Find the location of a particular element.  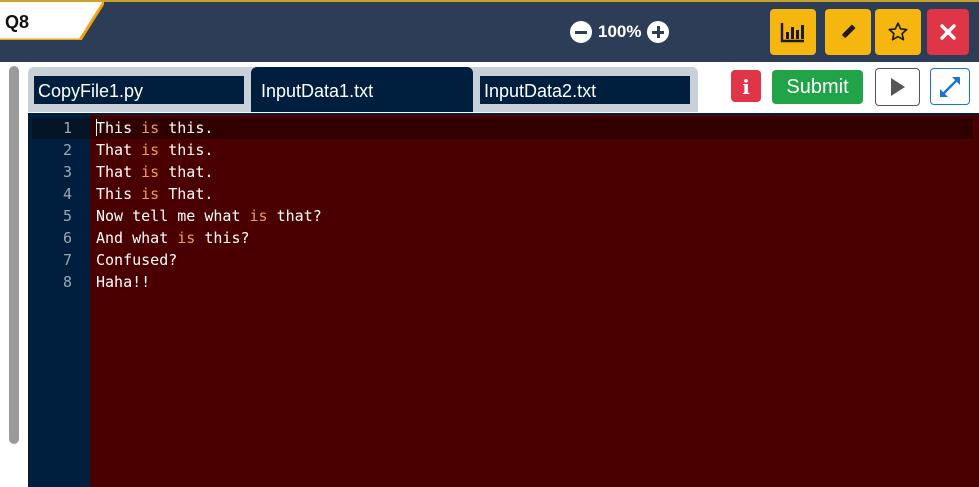

bar-chart-icon is located at coordinates (792, 33).